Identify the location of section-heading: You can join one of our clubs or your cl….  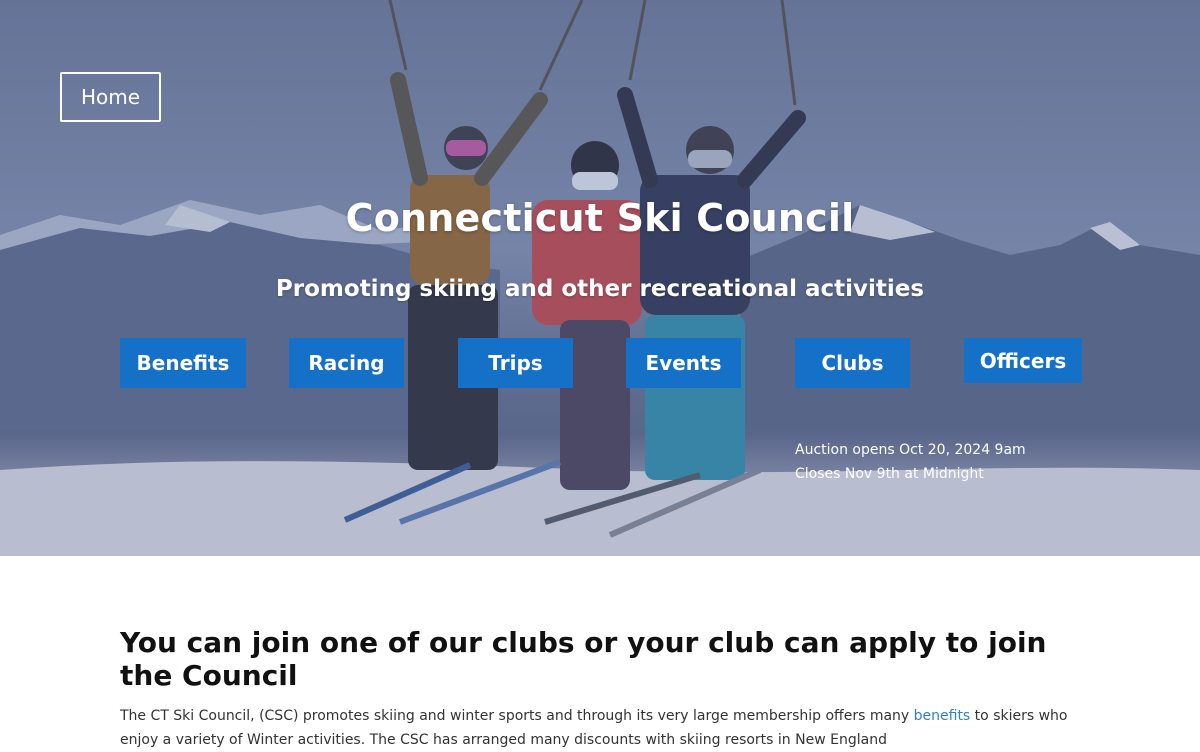
(583, 659).